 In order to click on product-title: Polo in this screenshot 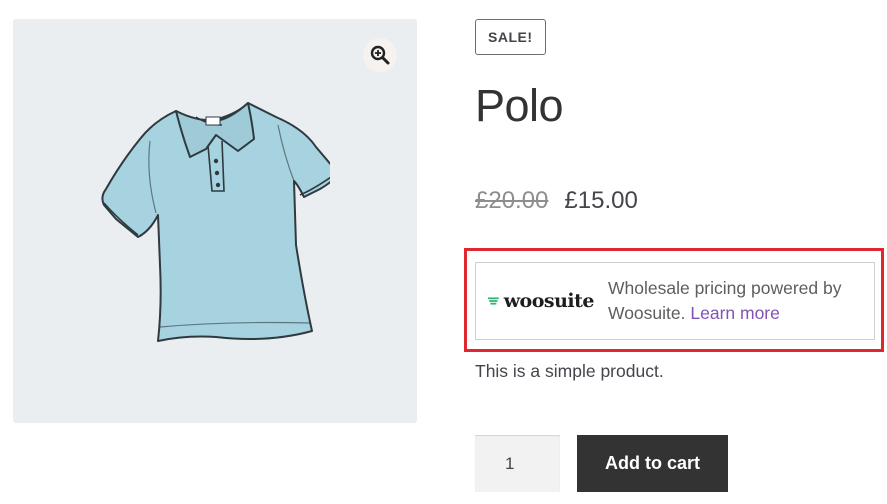, I will do `click(519, 105)`.